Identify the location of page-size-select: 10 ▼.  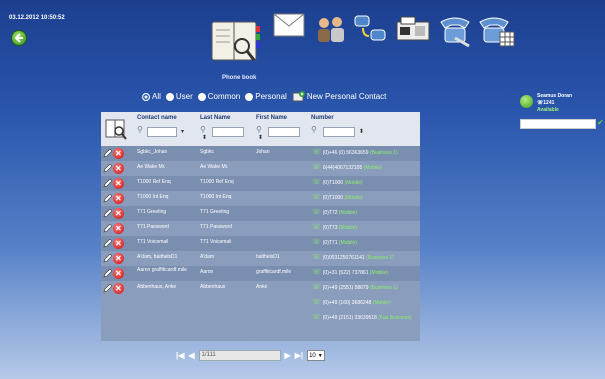
(316, 355).